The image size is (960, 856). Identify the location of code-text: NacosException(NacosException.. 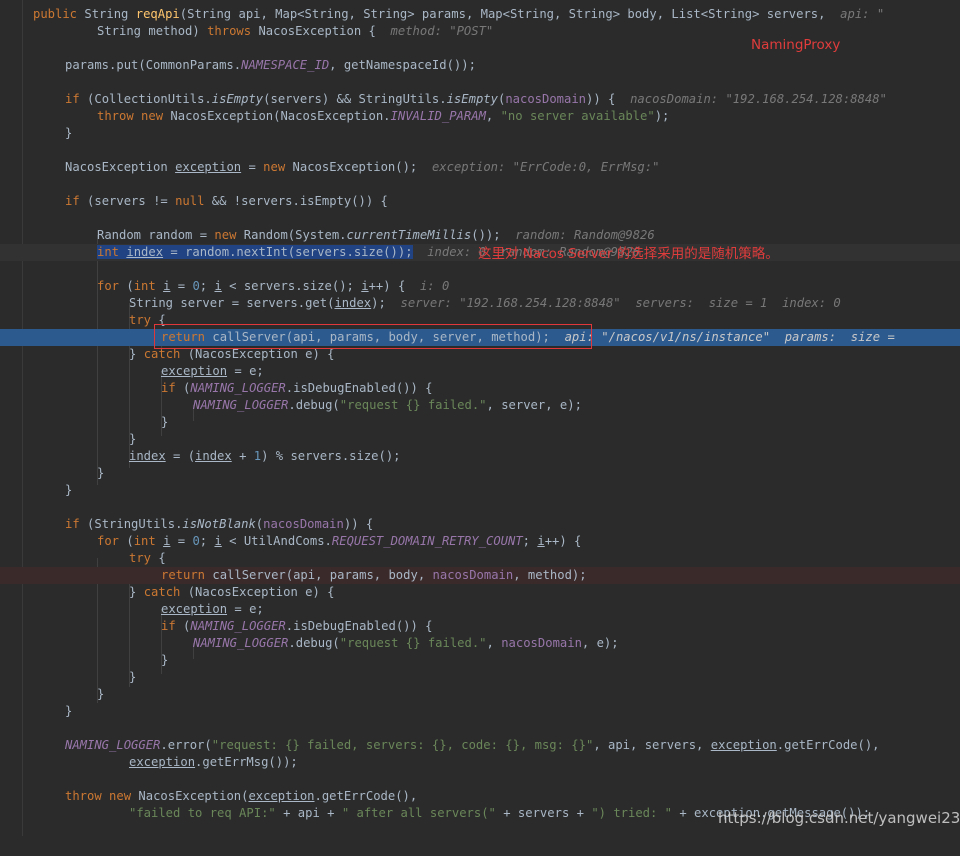
(280, 116).